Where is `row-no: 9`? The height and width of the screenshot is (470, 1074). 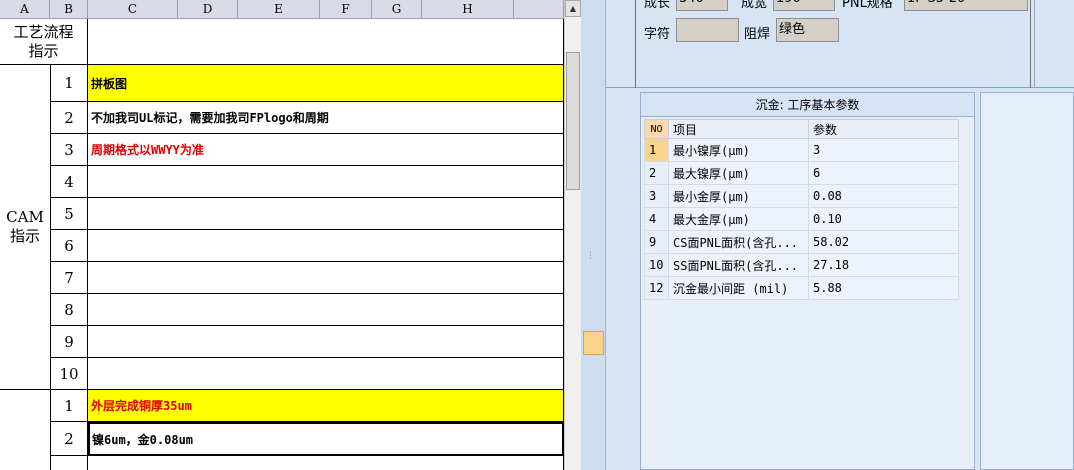 row-no: 9 is located at coordinates (656, 242).